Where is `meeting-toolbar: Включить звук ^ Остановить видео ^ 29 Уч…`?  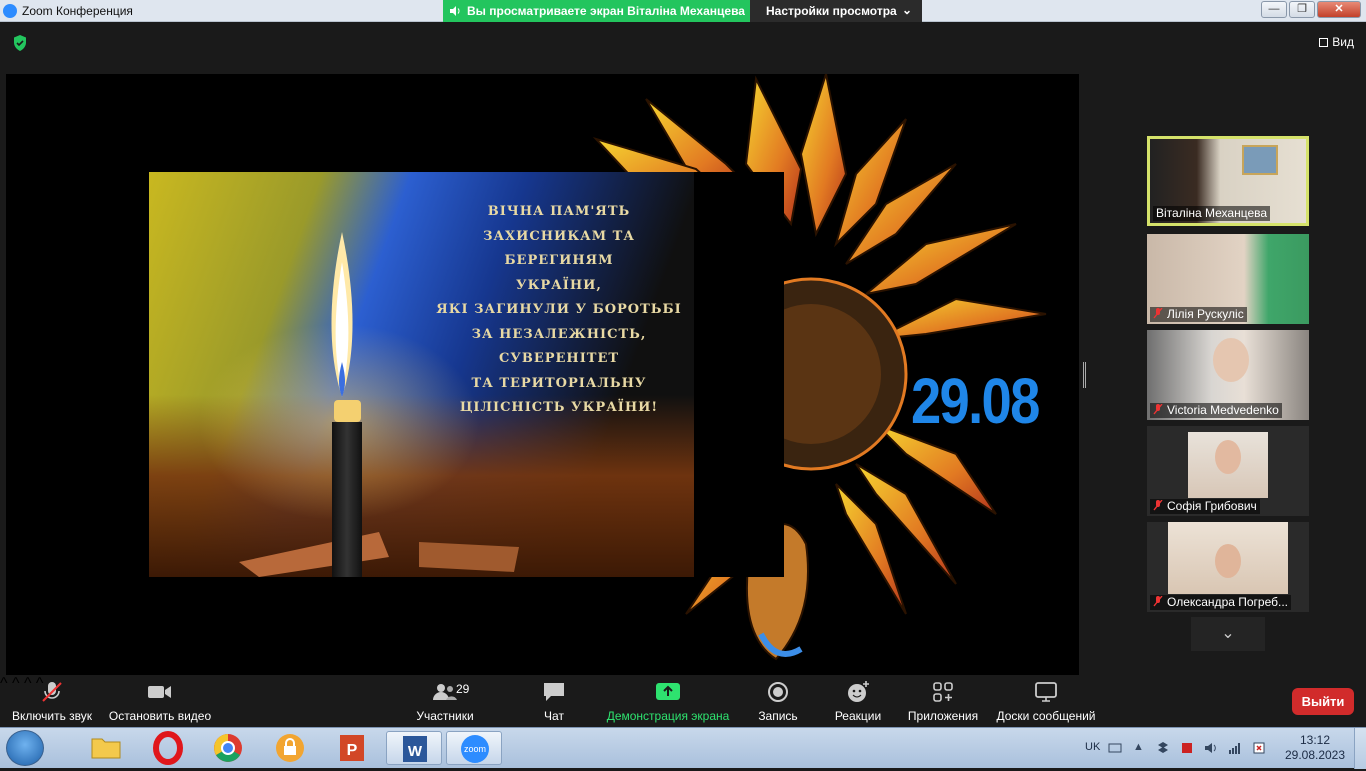
meeting-toolbar: Включить звук ^ Остановить видео ^ 29 Уч… is located at coordinates (683, 701).